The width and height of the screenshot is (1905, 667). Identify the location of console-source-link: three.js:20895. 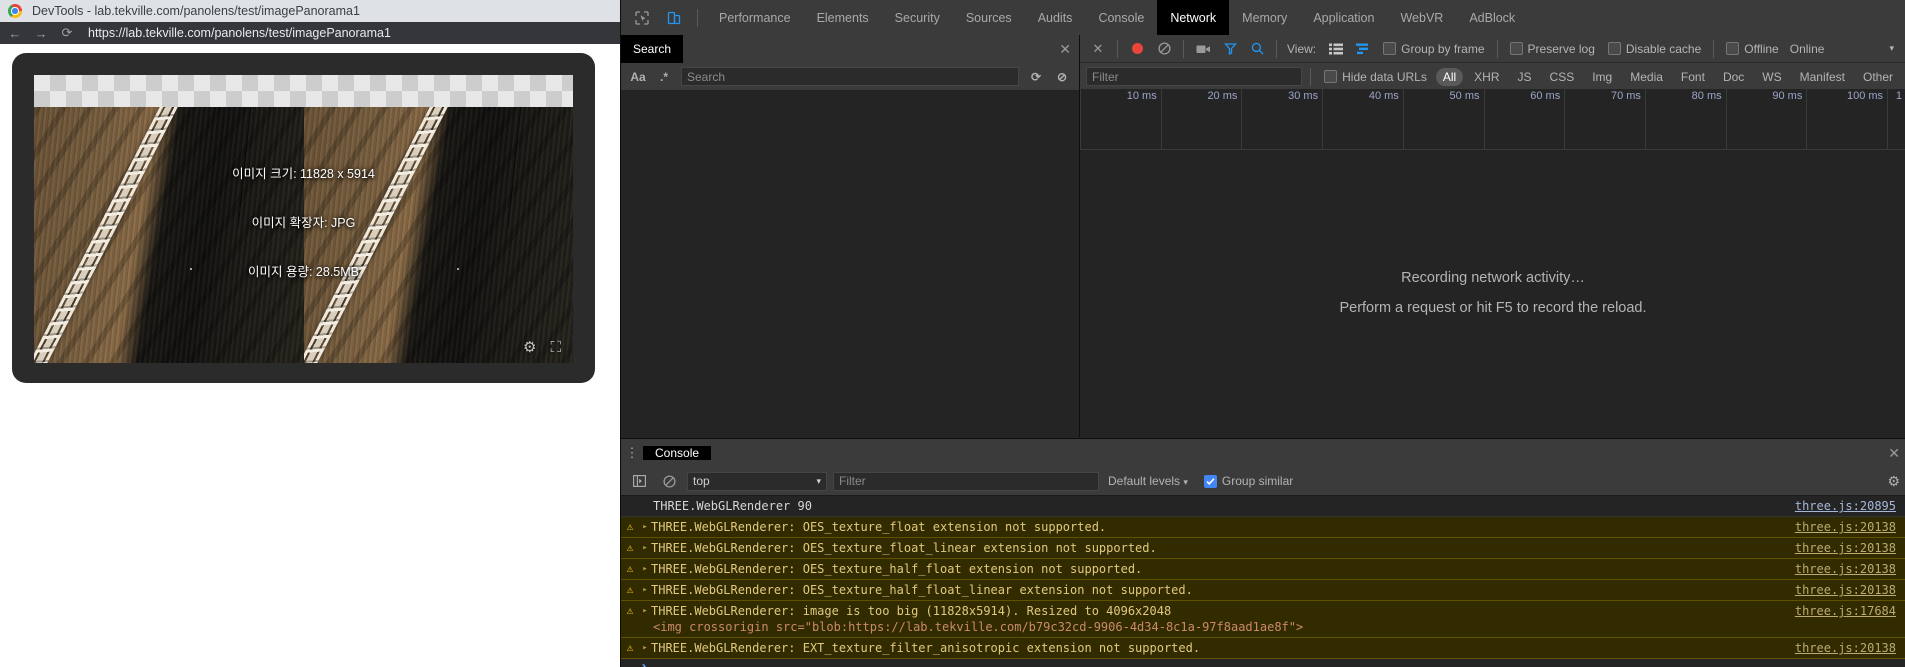
(1845, 506).